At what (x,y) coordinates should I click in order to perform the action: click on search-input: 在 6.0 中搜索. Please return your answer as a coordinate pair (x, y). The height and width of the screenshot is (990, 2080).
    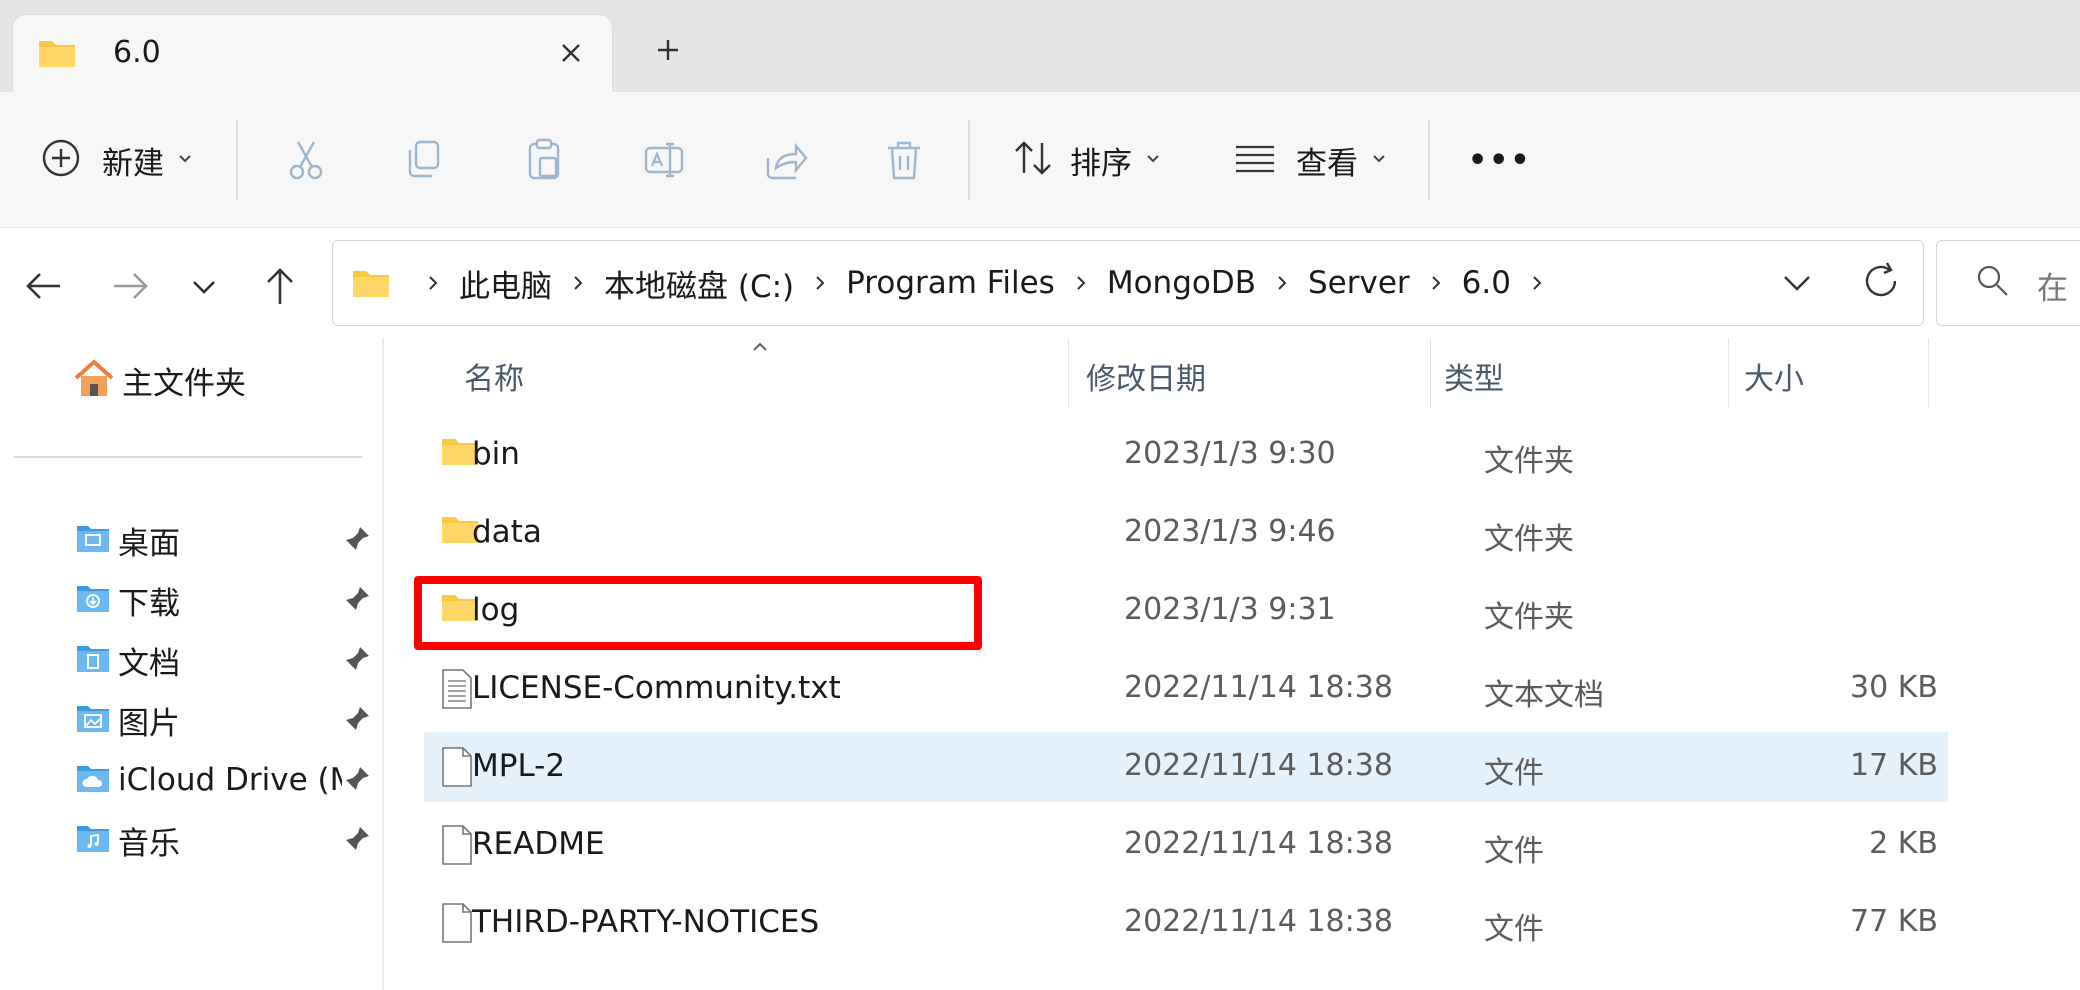
    Looking at the image, I should click on (2008, 283).